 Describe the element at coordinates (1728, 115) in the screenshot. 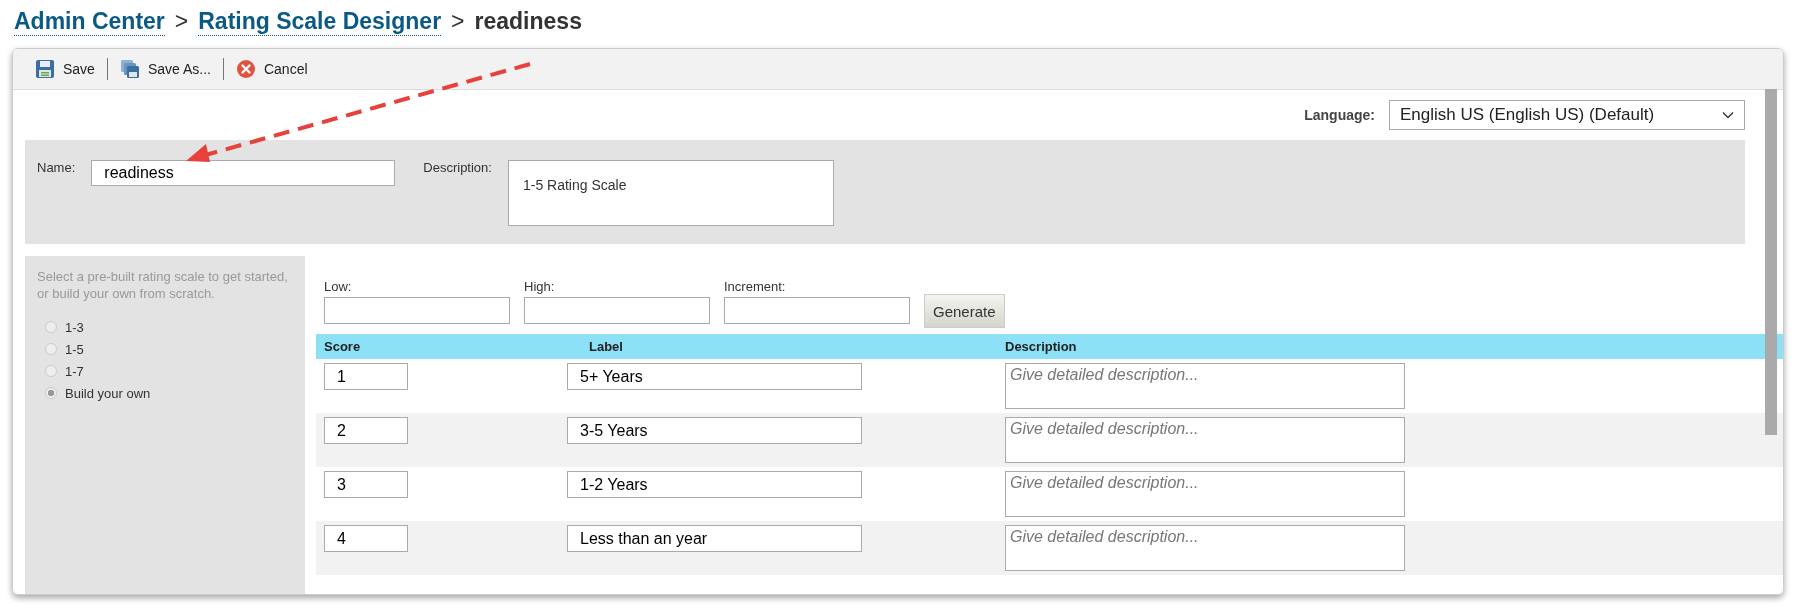

I see `chevron-down-icon` at that location.